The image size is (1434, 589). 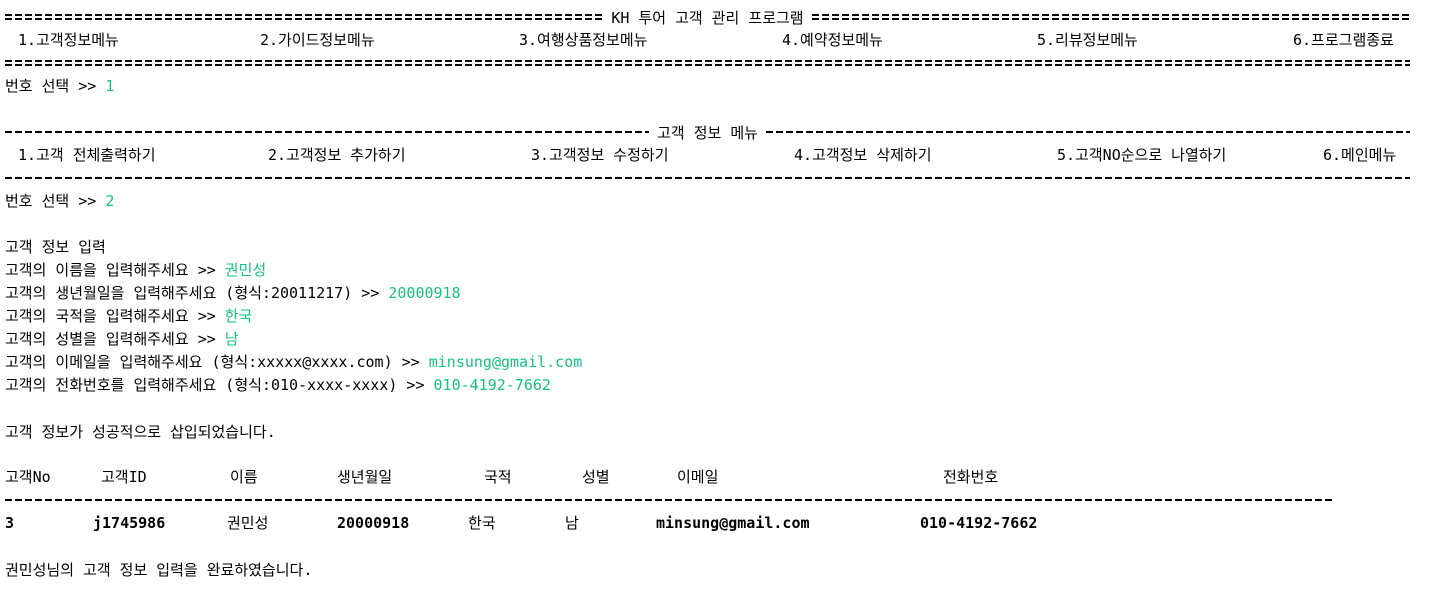 I want to click on customer-menu-item: 2.고객정보 추가하기, so click(x=337, y=155).